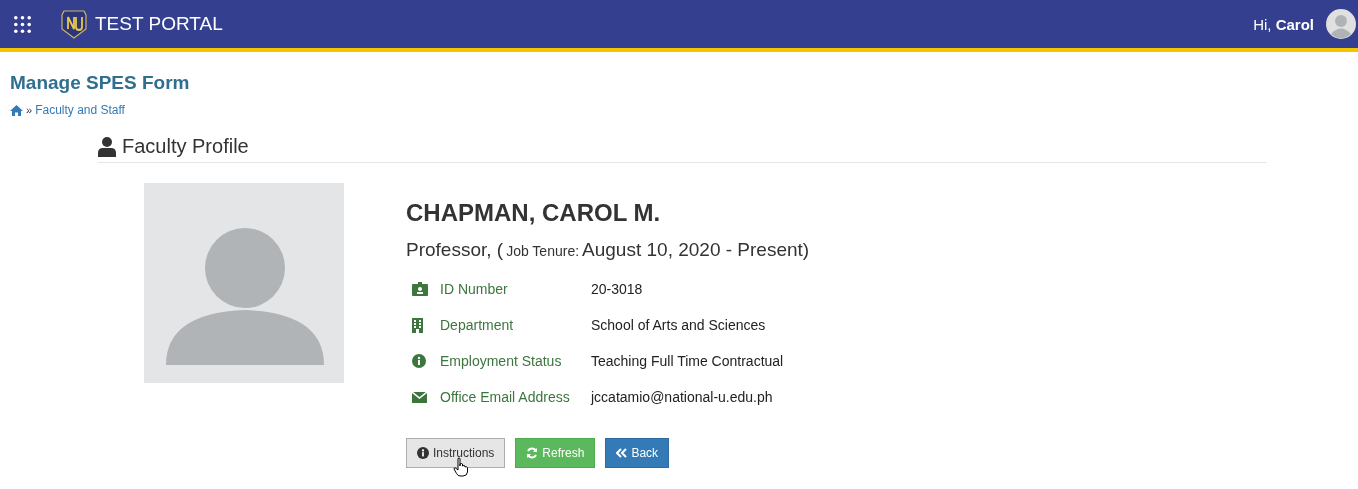  Describe the element at coordinates (107, 146) in the screenshot. I see `user-icon` at that location.